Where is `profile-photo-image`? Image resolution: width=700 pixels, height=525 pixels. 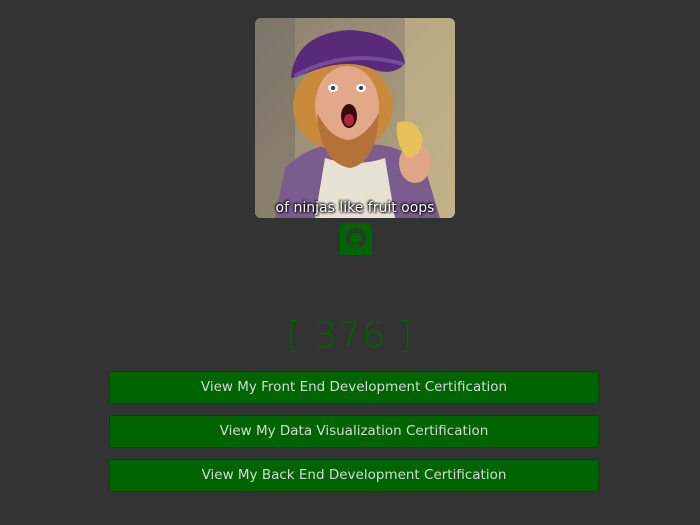 profile-photo-image is located at coordinates (355, 118).